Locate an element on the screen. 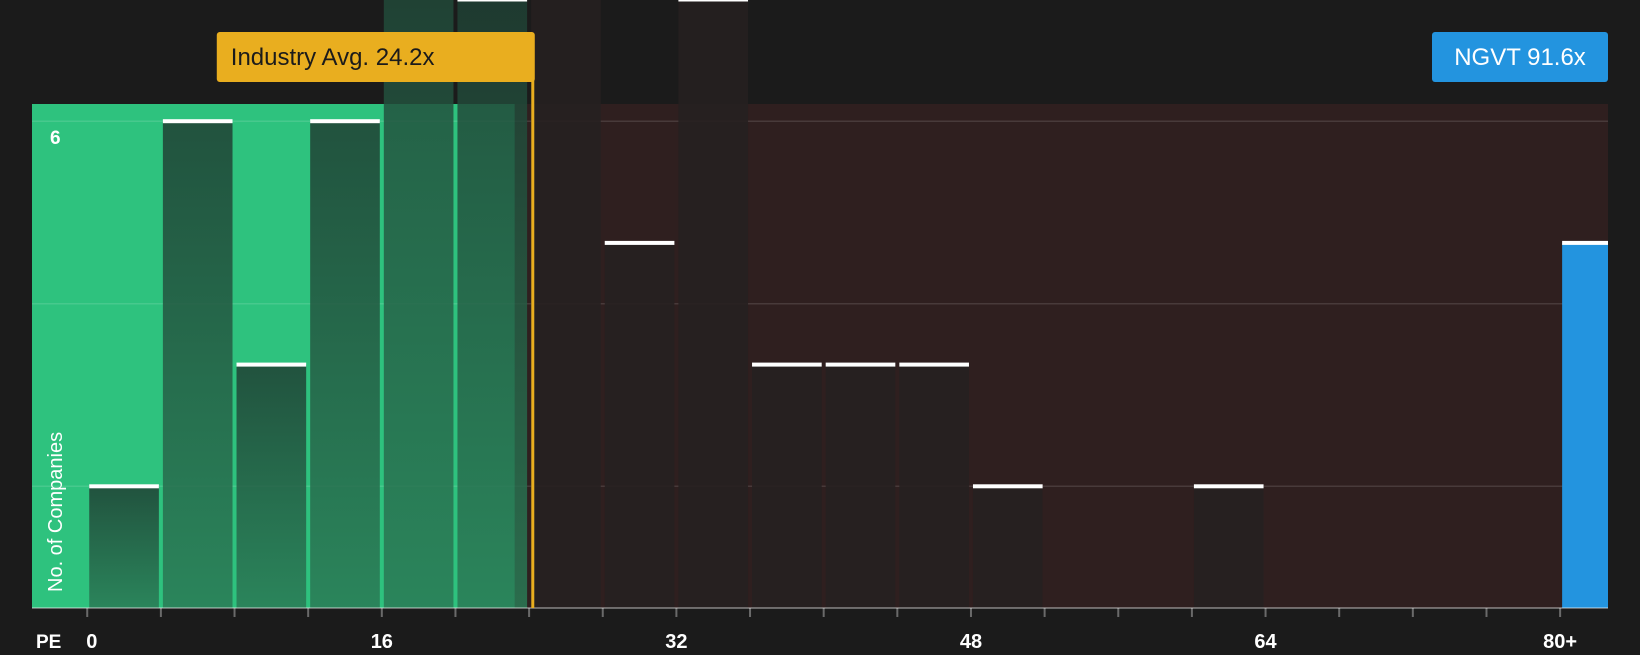 This screenshot has height=655, width=1640. x-tick-label: 64 is located at coordinates (1265, 640).